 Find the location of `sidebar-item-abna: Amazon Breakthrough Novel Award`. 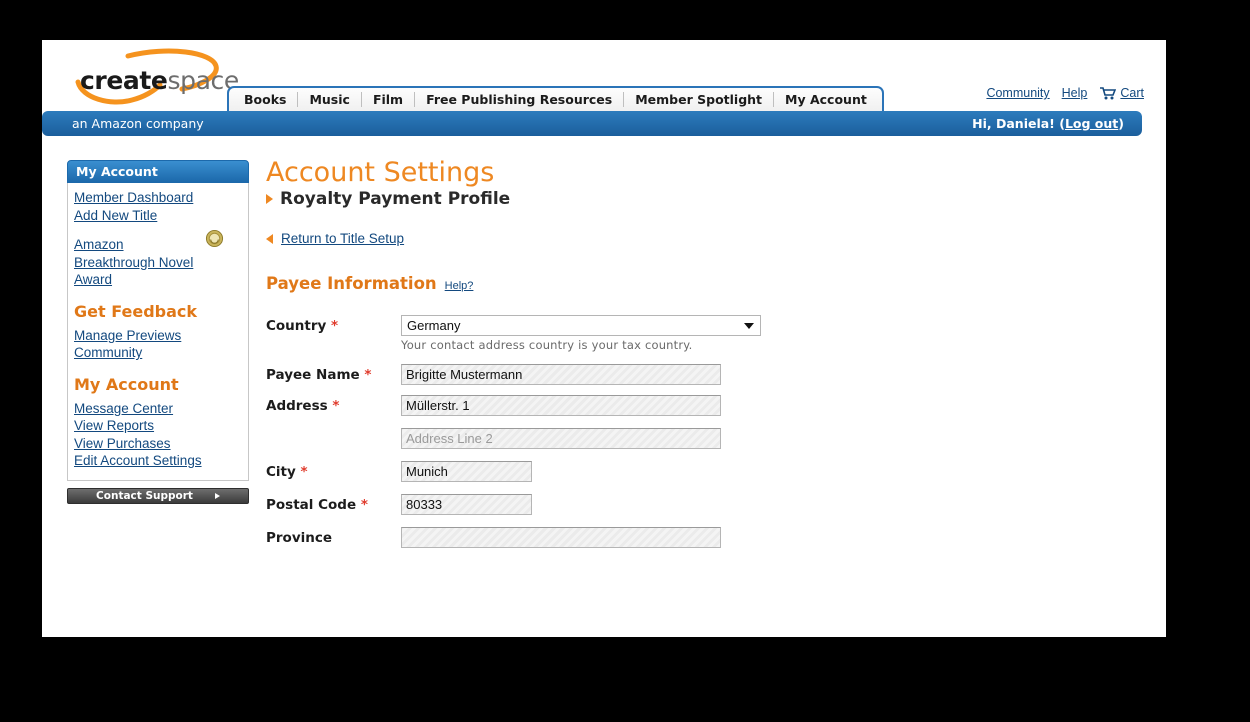

sidebar-item-abna: Amazon Breakthrough Novel Award is located at coordinates (134, 262).